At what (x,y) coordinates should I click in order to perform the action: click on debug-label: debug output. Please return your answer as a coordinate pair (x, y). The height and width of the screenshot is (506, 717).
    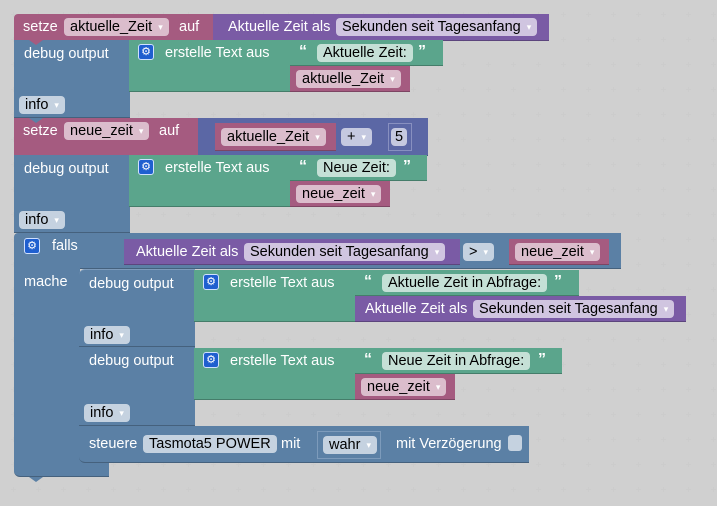
    Looking at the image, I should click on (66, 54).